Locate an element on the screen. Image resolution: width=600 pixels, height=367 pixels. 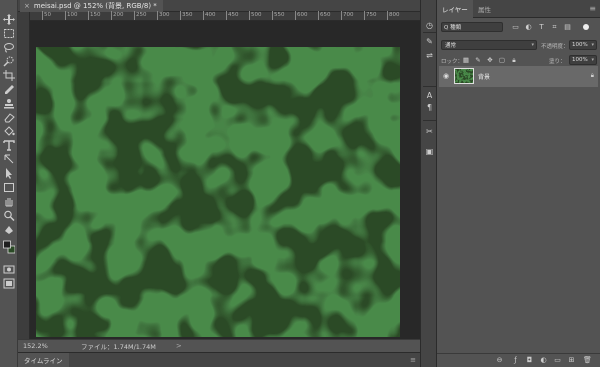
crop-icon is located at coordinates (9, 75).